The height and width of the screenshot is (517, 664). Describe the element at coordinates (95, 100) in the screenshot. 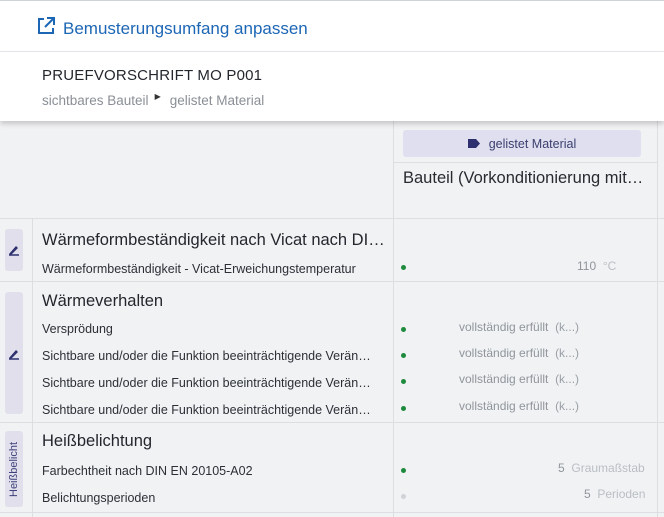

I see `breadcrumb-item: sichtbares Bauteil` at that location.